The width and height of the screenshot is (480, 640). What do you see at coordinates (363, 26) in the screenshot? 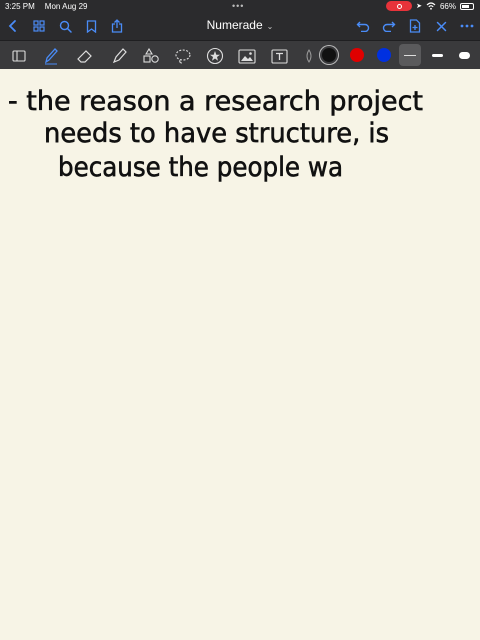
I see `undo-icon` at bounding box center [363, 26].